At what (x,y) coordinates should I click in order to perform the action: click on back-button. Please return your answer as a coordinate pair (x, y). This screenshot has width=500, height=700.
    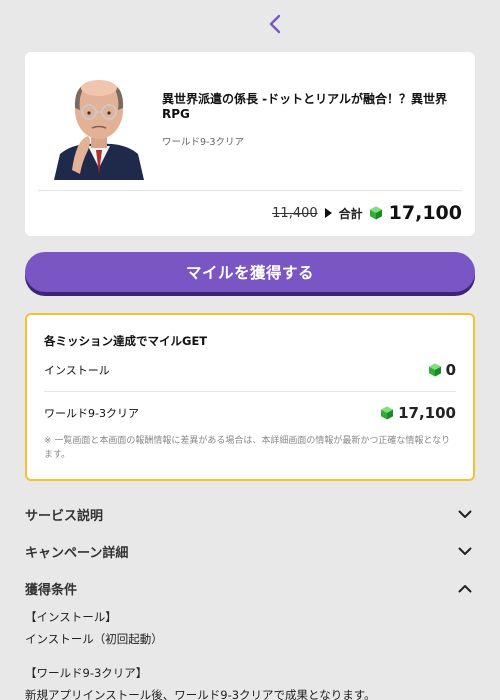
    Looking at the image, I should click on (275, 24).